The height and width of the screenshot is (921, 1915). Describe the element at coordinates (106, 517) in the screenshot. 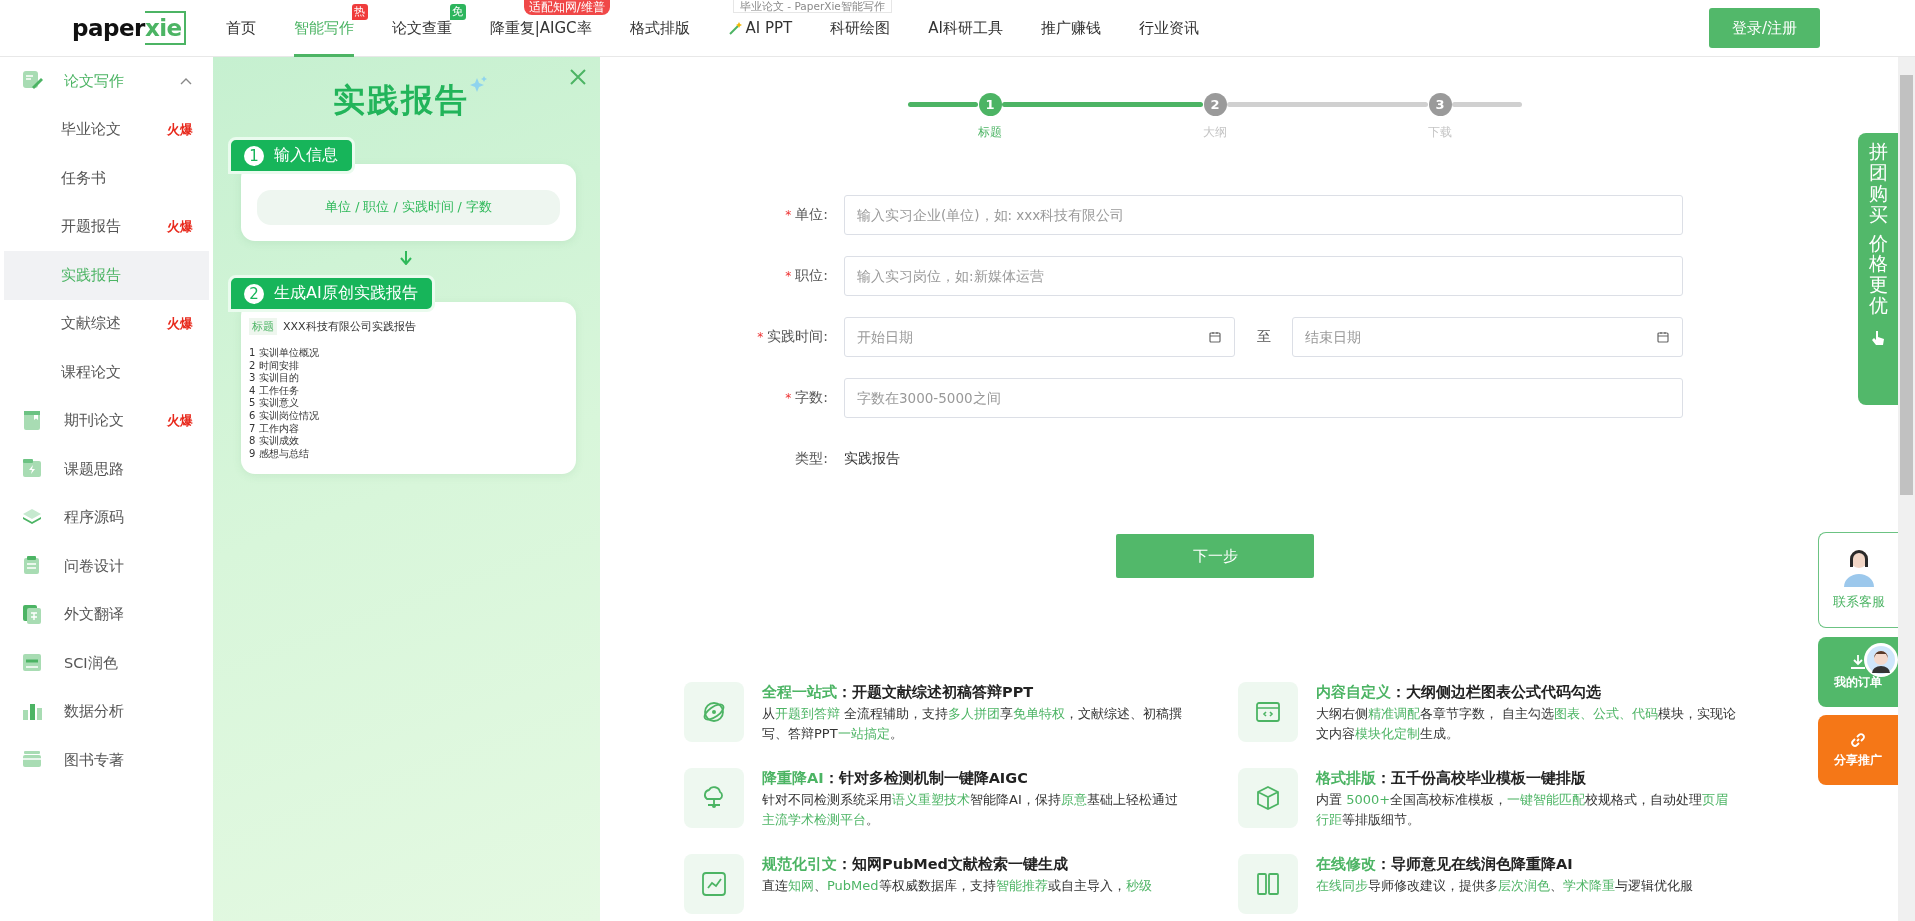

I see `sidebar-item: 程序源码` at that location.